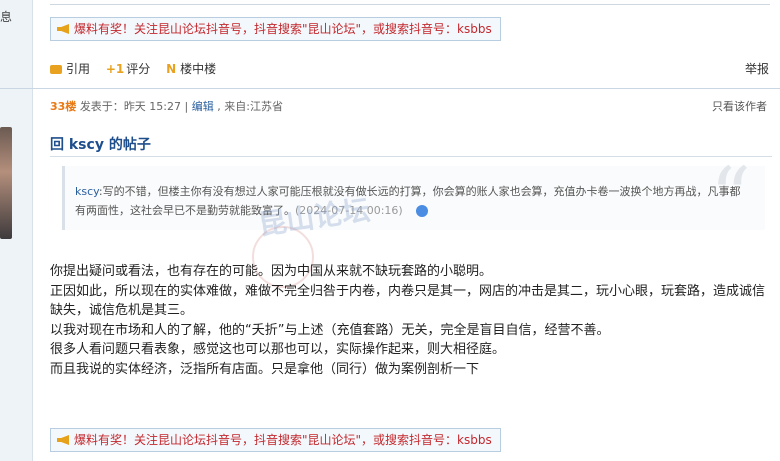 The image size is (780, 461). What do you see at coordinates (56, 69) in the screenshot?
I see `quote-icon` at bounding box center [56, 69].